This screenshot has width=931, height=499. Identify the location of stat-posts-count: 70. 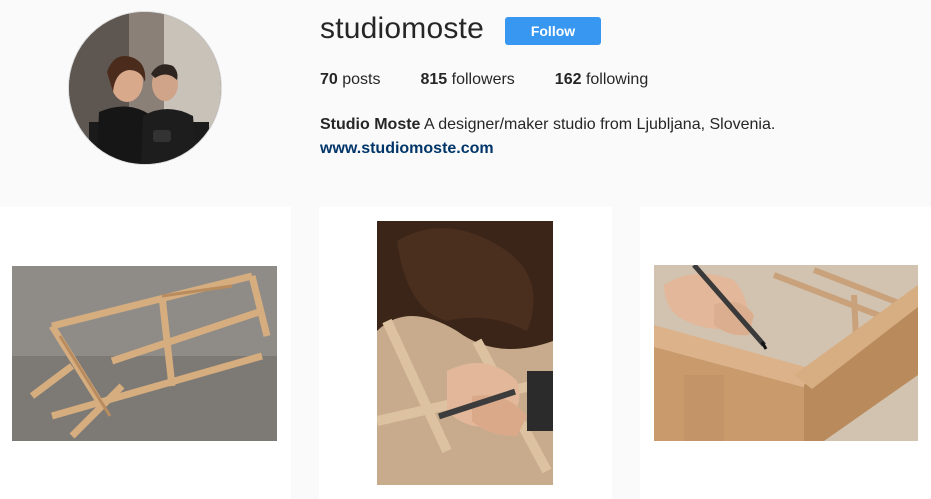
(329, 79).